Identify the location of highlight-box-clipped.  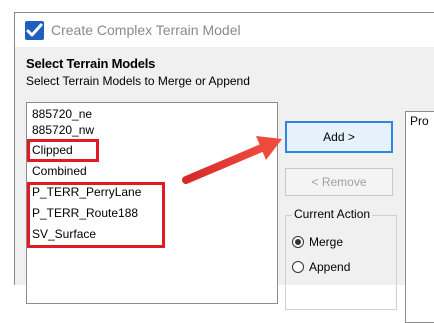
(63, 150).